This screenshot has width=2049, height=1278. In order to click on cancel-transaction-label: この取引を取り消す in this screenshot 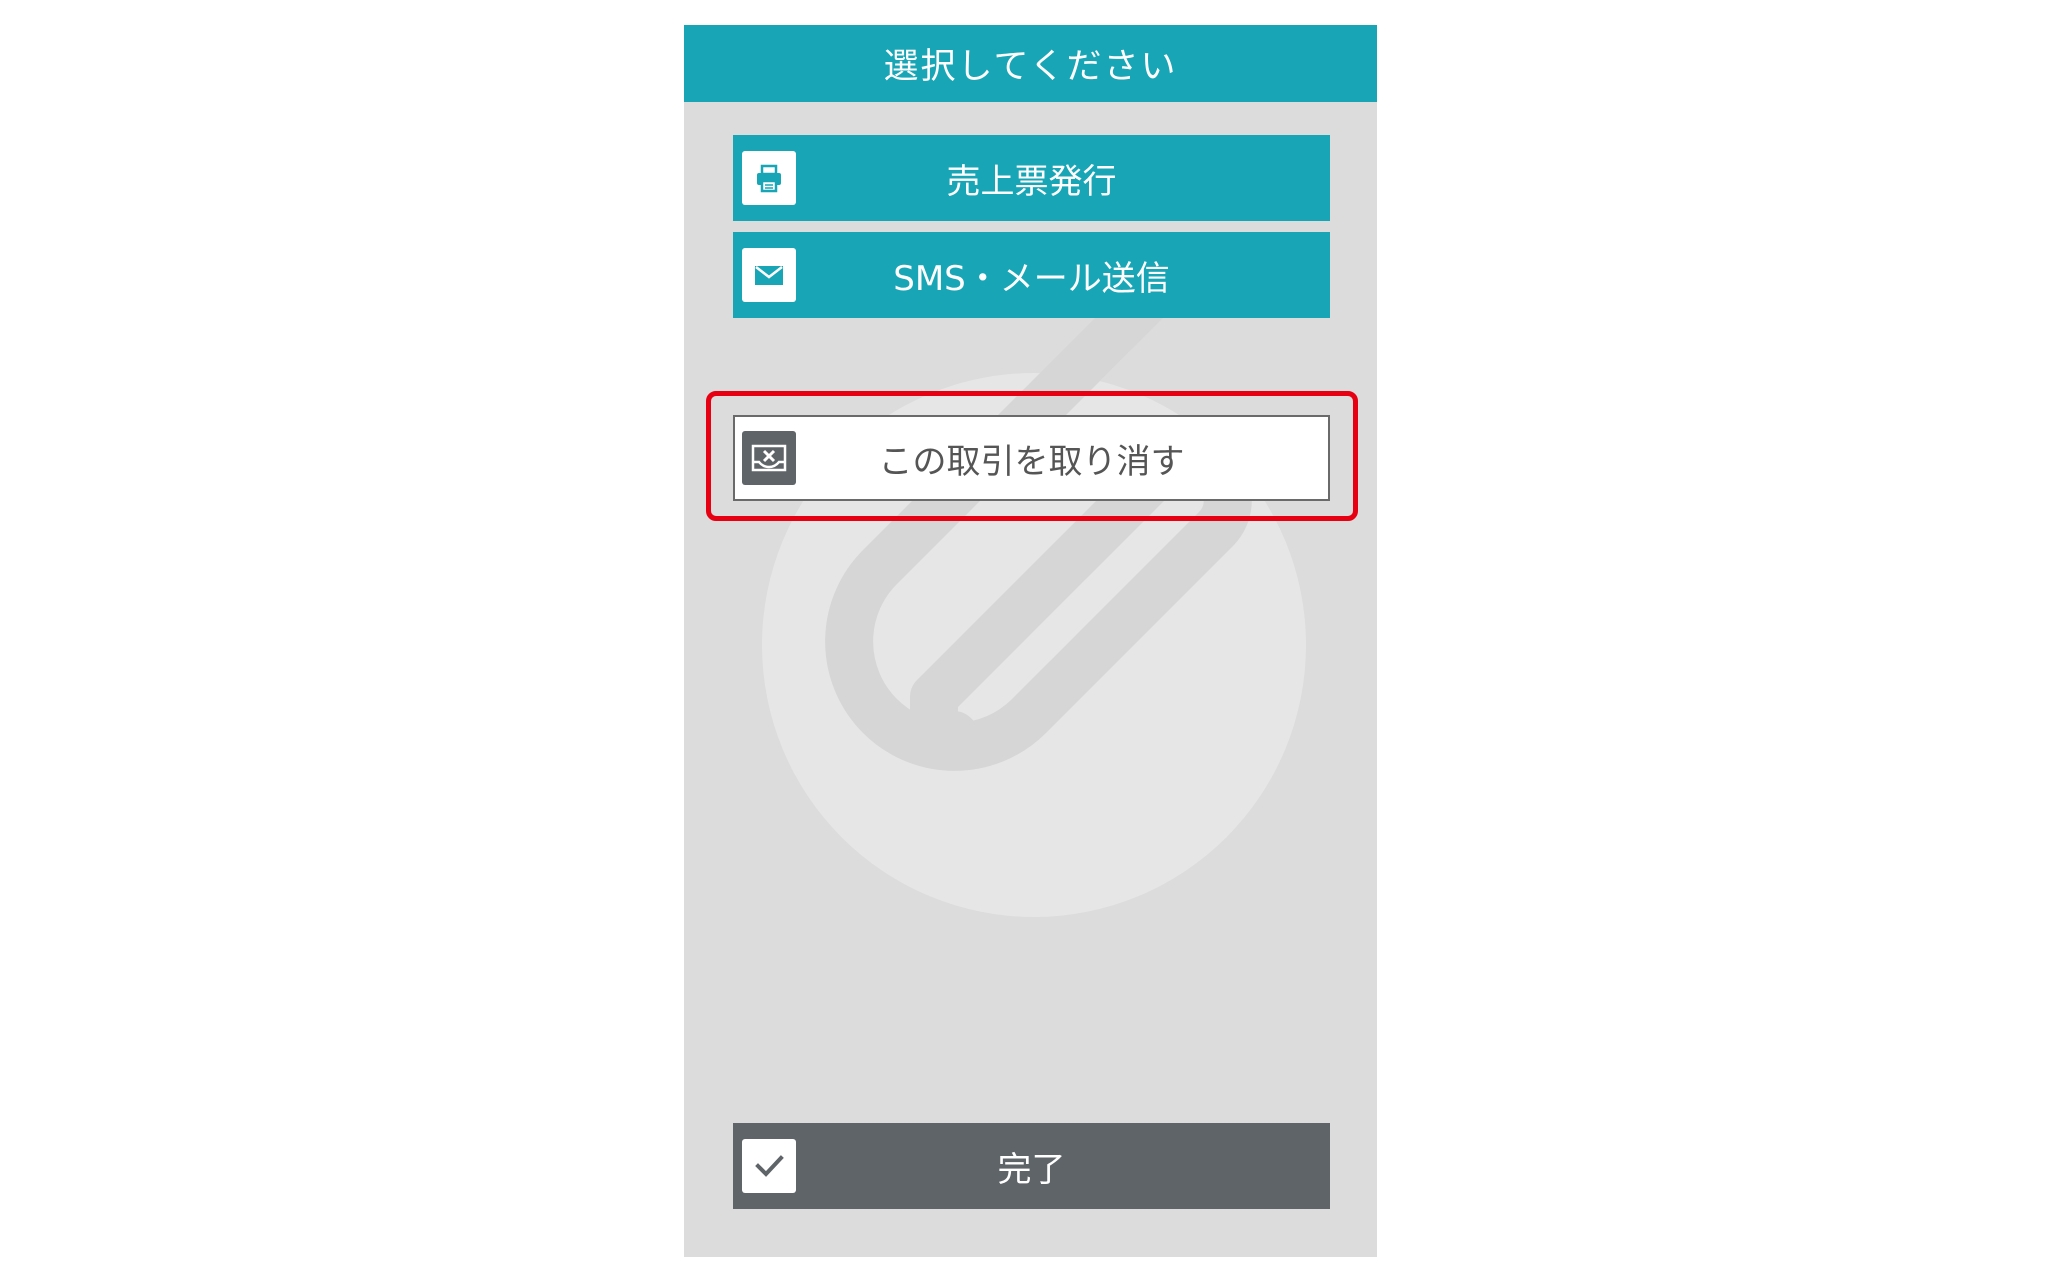, I will do `click(1031, 461)`.